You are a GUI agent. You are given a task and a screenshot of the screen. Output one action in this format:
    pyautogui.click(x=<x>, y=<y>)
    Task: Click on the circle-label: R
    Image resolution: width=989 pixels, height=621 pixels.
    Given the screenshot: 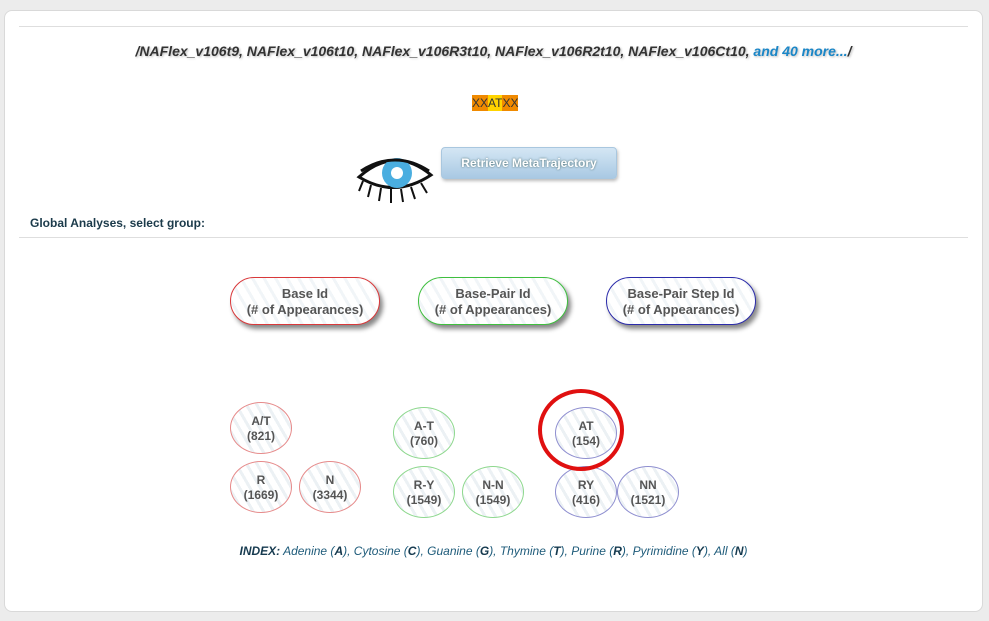 What is the action you would take?
    pyautogui.click(x=261, y=480)
    